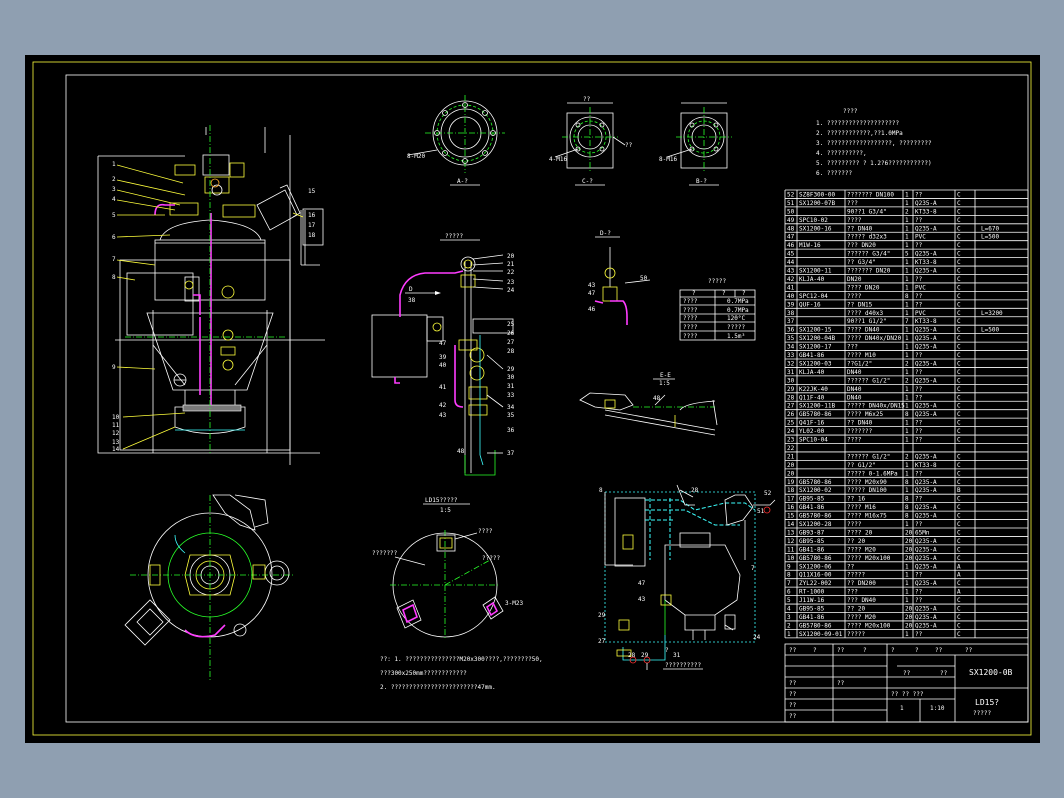  What do you see at coordinates (511, 264) in the screenshot?
I see `svg-text: 21` at bounding box center [511, 264].